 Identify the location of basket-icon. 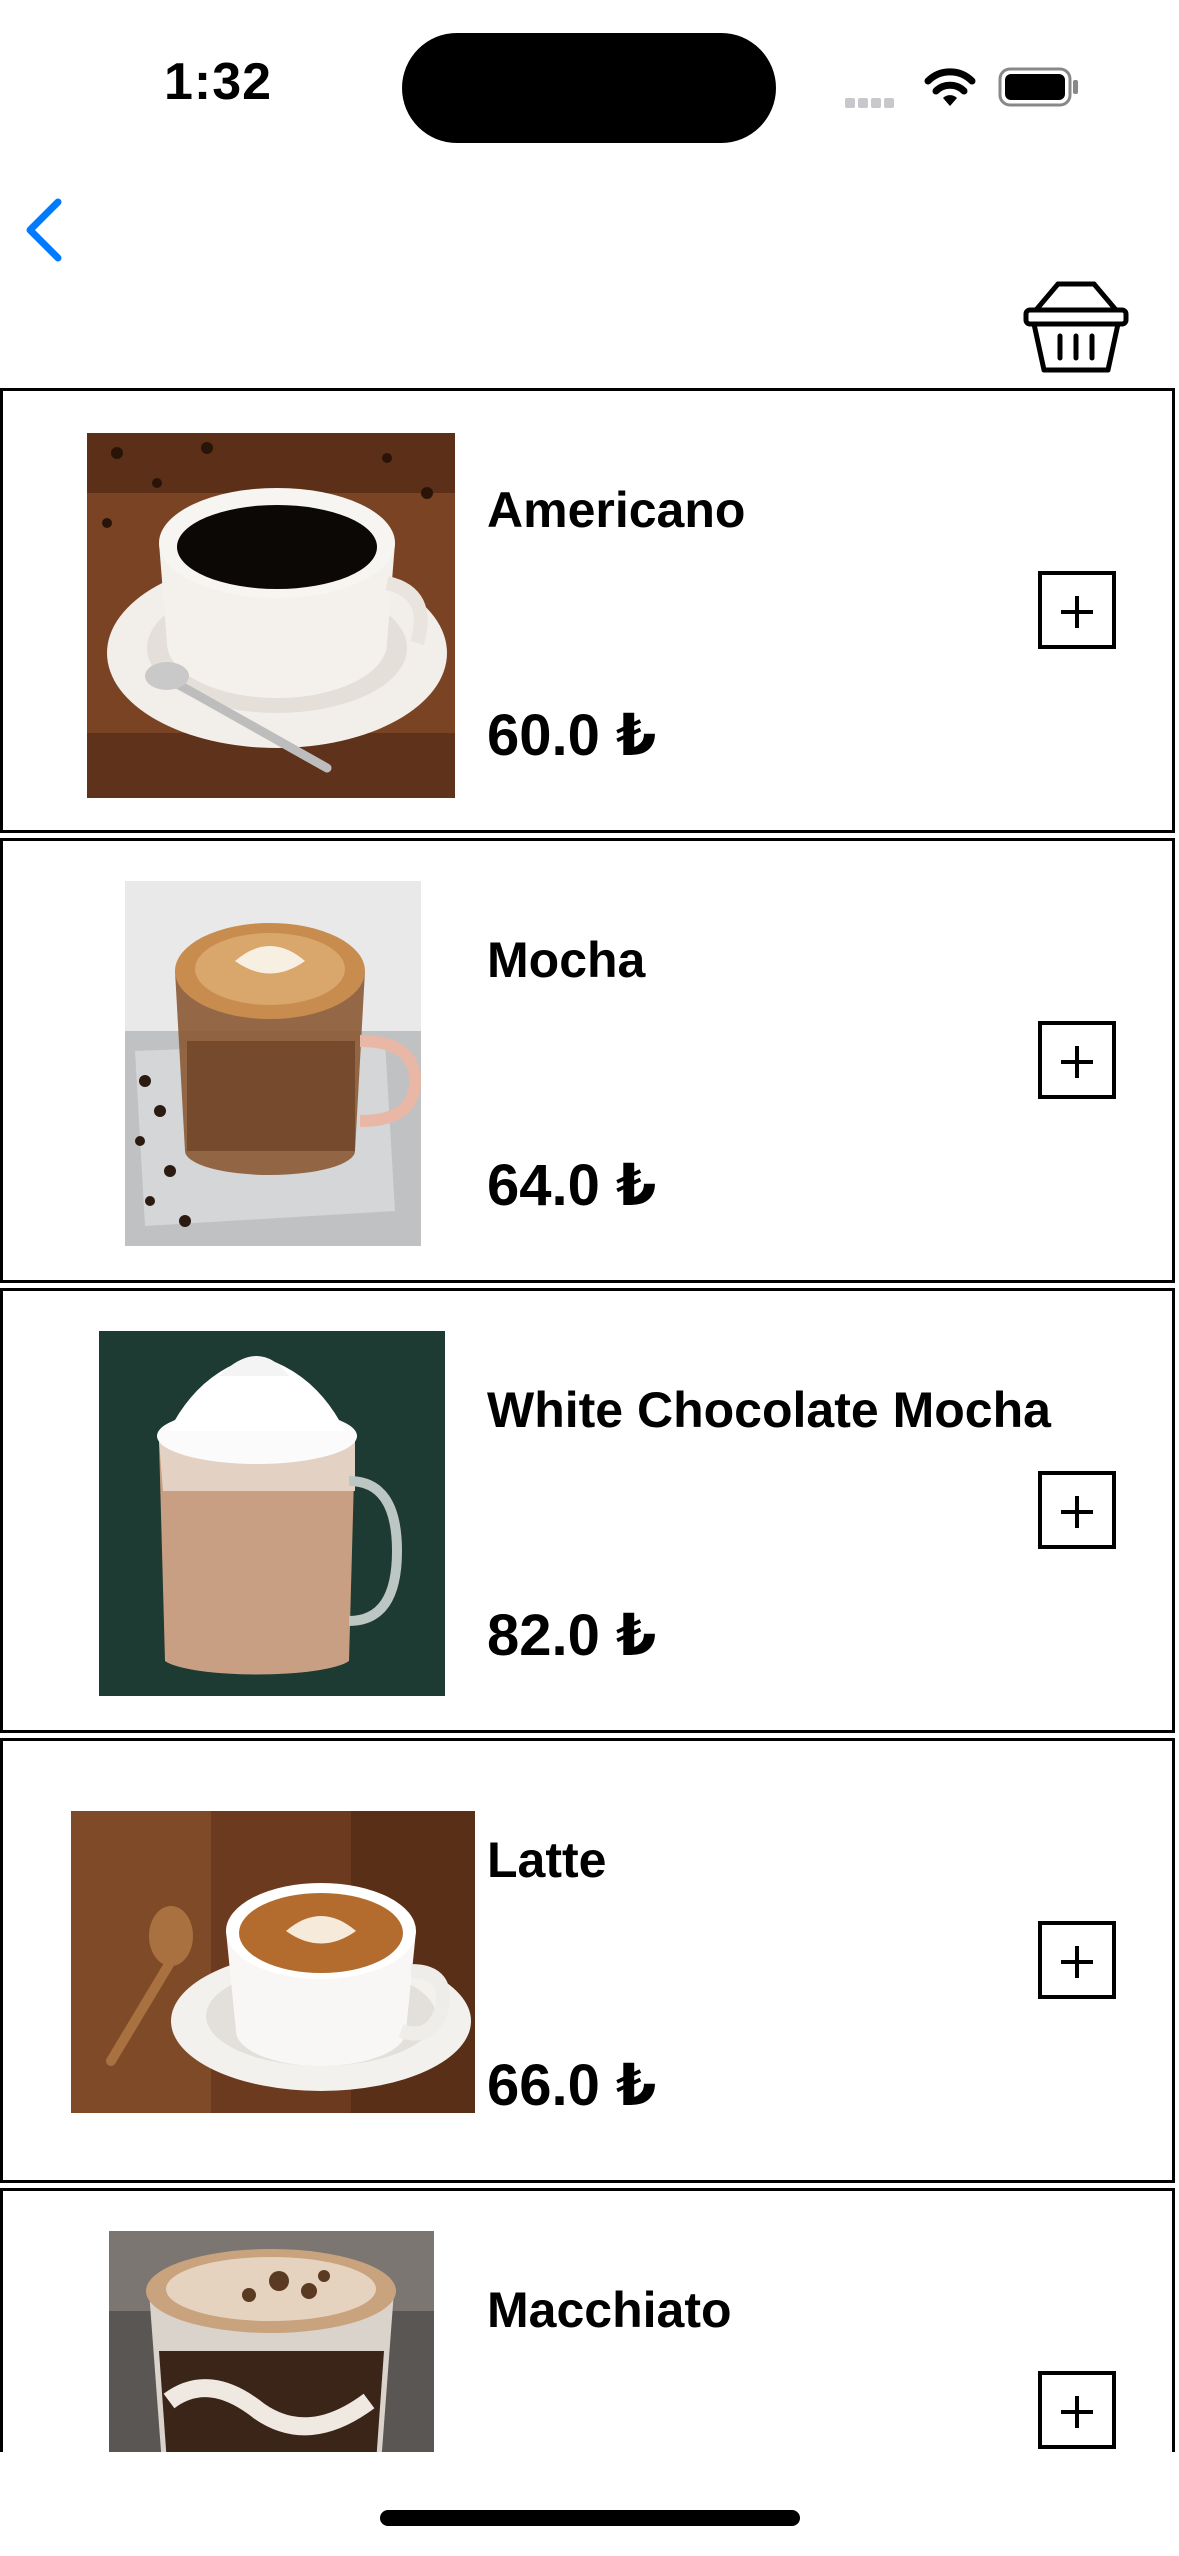
(1076, 328).